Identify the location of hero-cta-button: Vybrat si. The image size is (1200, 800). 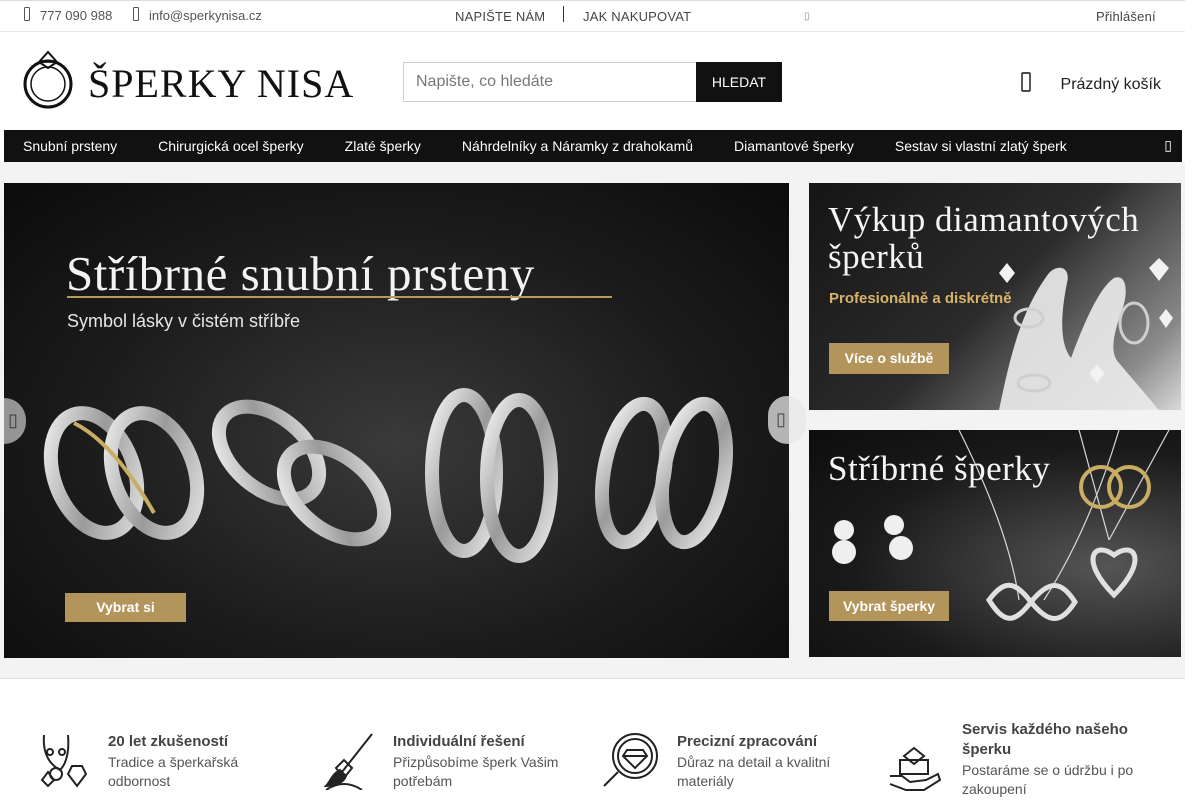
(125, 607).